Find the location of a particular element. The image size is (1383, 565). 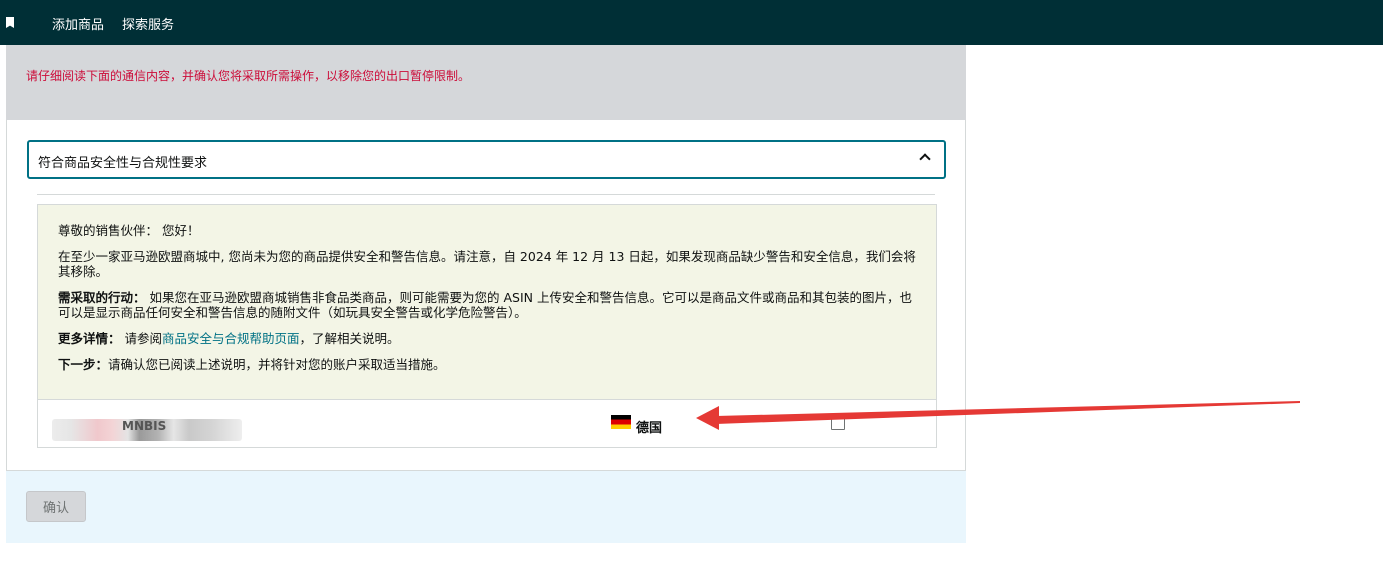

action-label: 需采取的行动： is located at coordinates (102, 297).